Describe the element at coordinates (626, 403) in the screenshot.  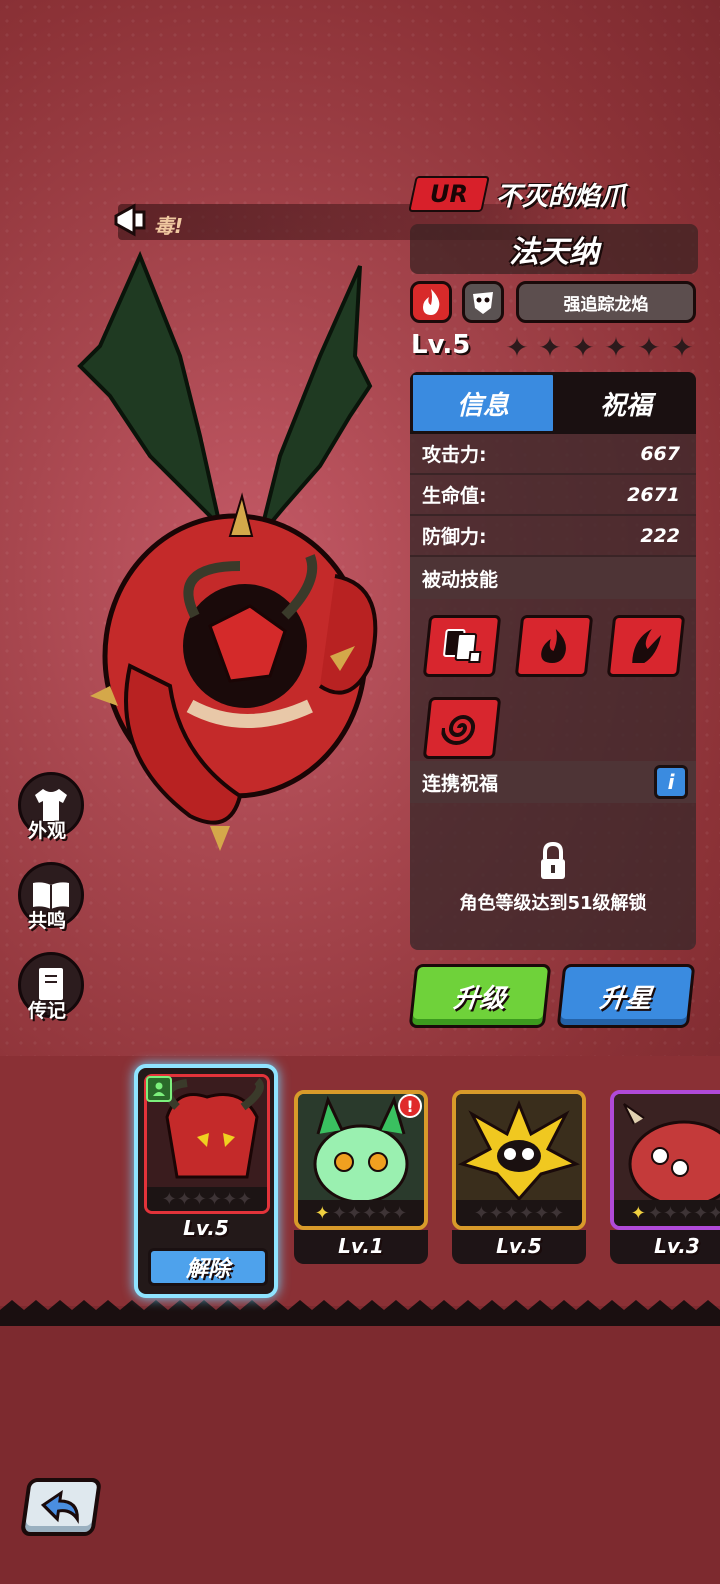
I see `tab-blessing: 祝福` at that location.